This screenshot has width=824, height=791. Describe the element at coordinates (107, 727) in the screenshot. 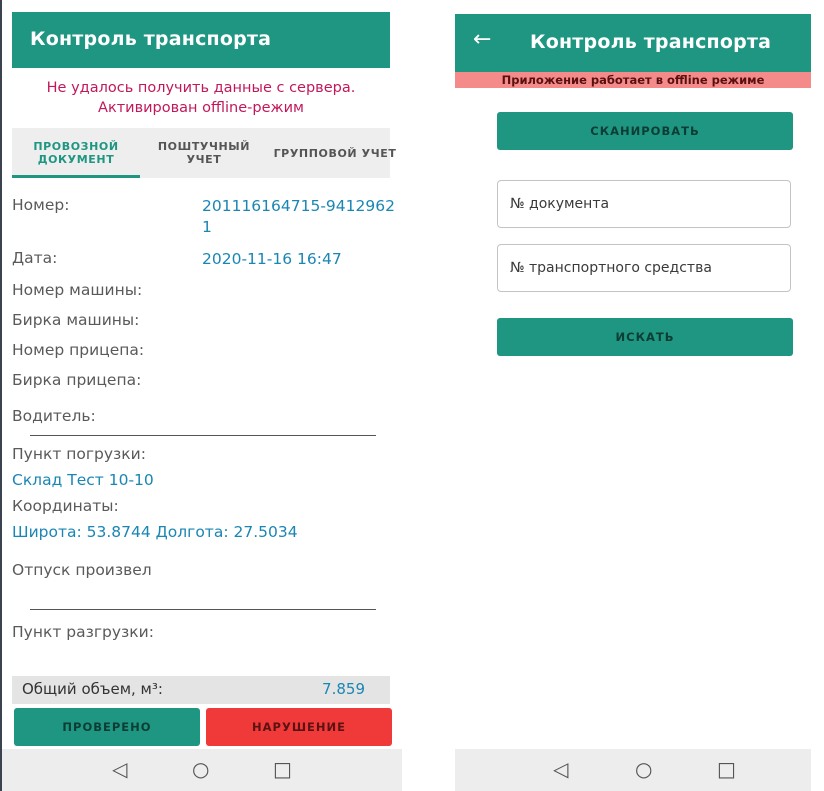

I see `checked-button: ПРОВЕРЕНО` at that location.